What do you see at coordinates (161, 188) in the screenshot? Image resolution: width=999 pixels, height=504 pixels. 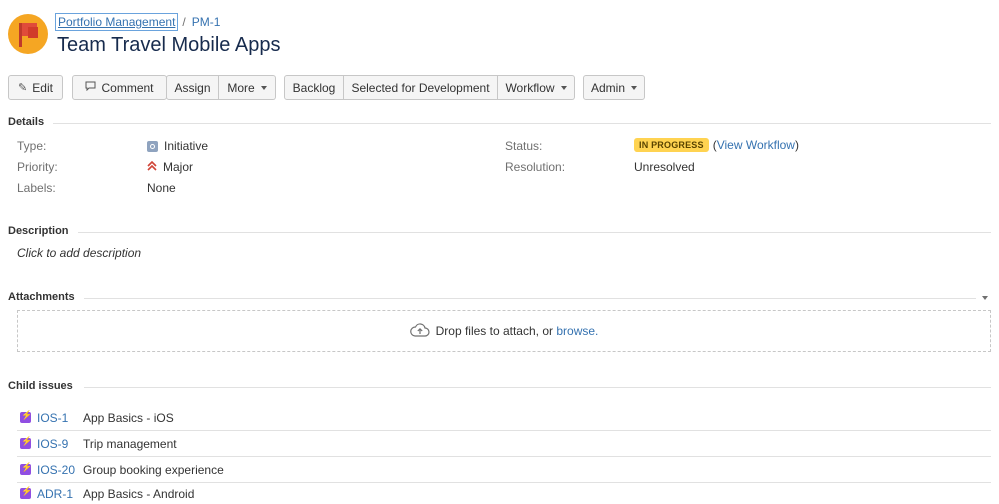 I see `labels-value: None` at bounding box center [161, 188].